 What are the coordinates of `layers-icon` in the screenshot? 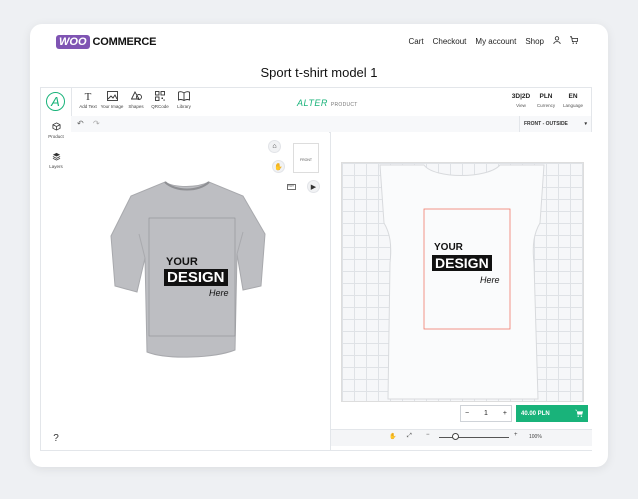 It's located at (56, 157).